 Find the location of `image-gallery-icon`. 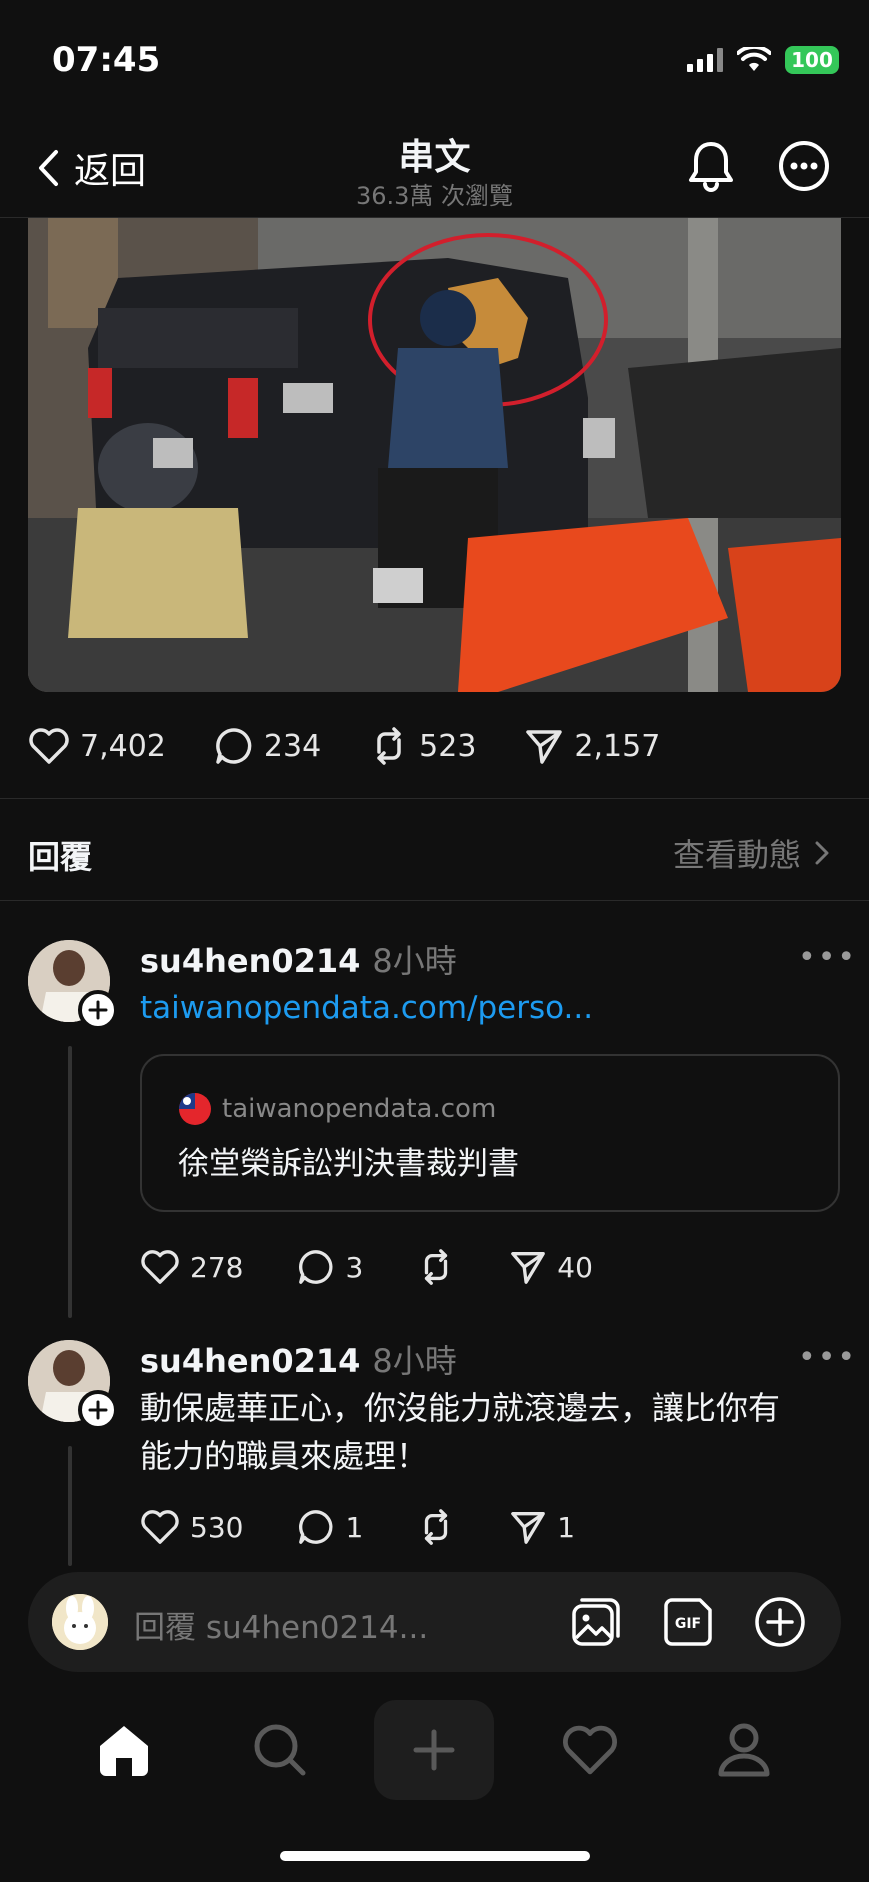

image-gallery-icon is located at coordinates (596, 1622).